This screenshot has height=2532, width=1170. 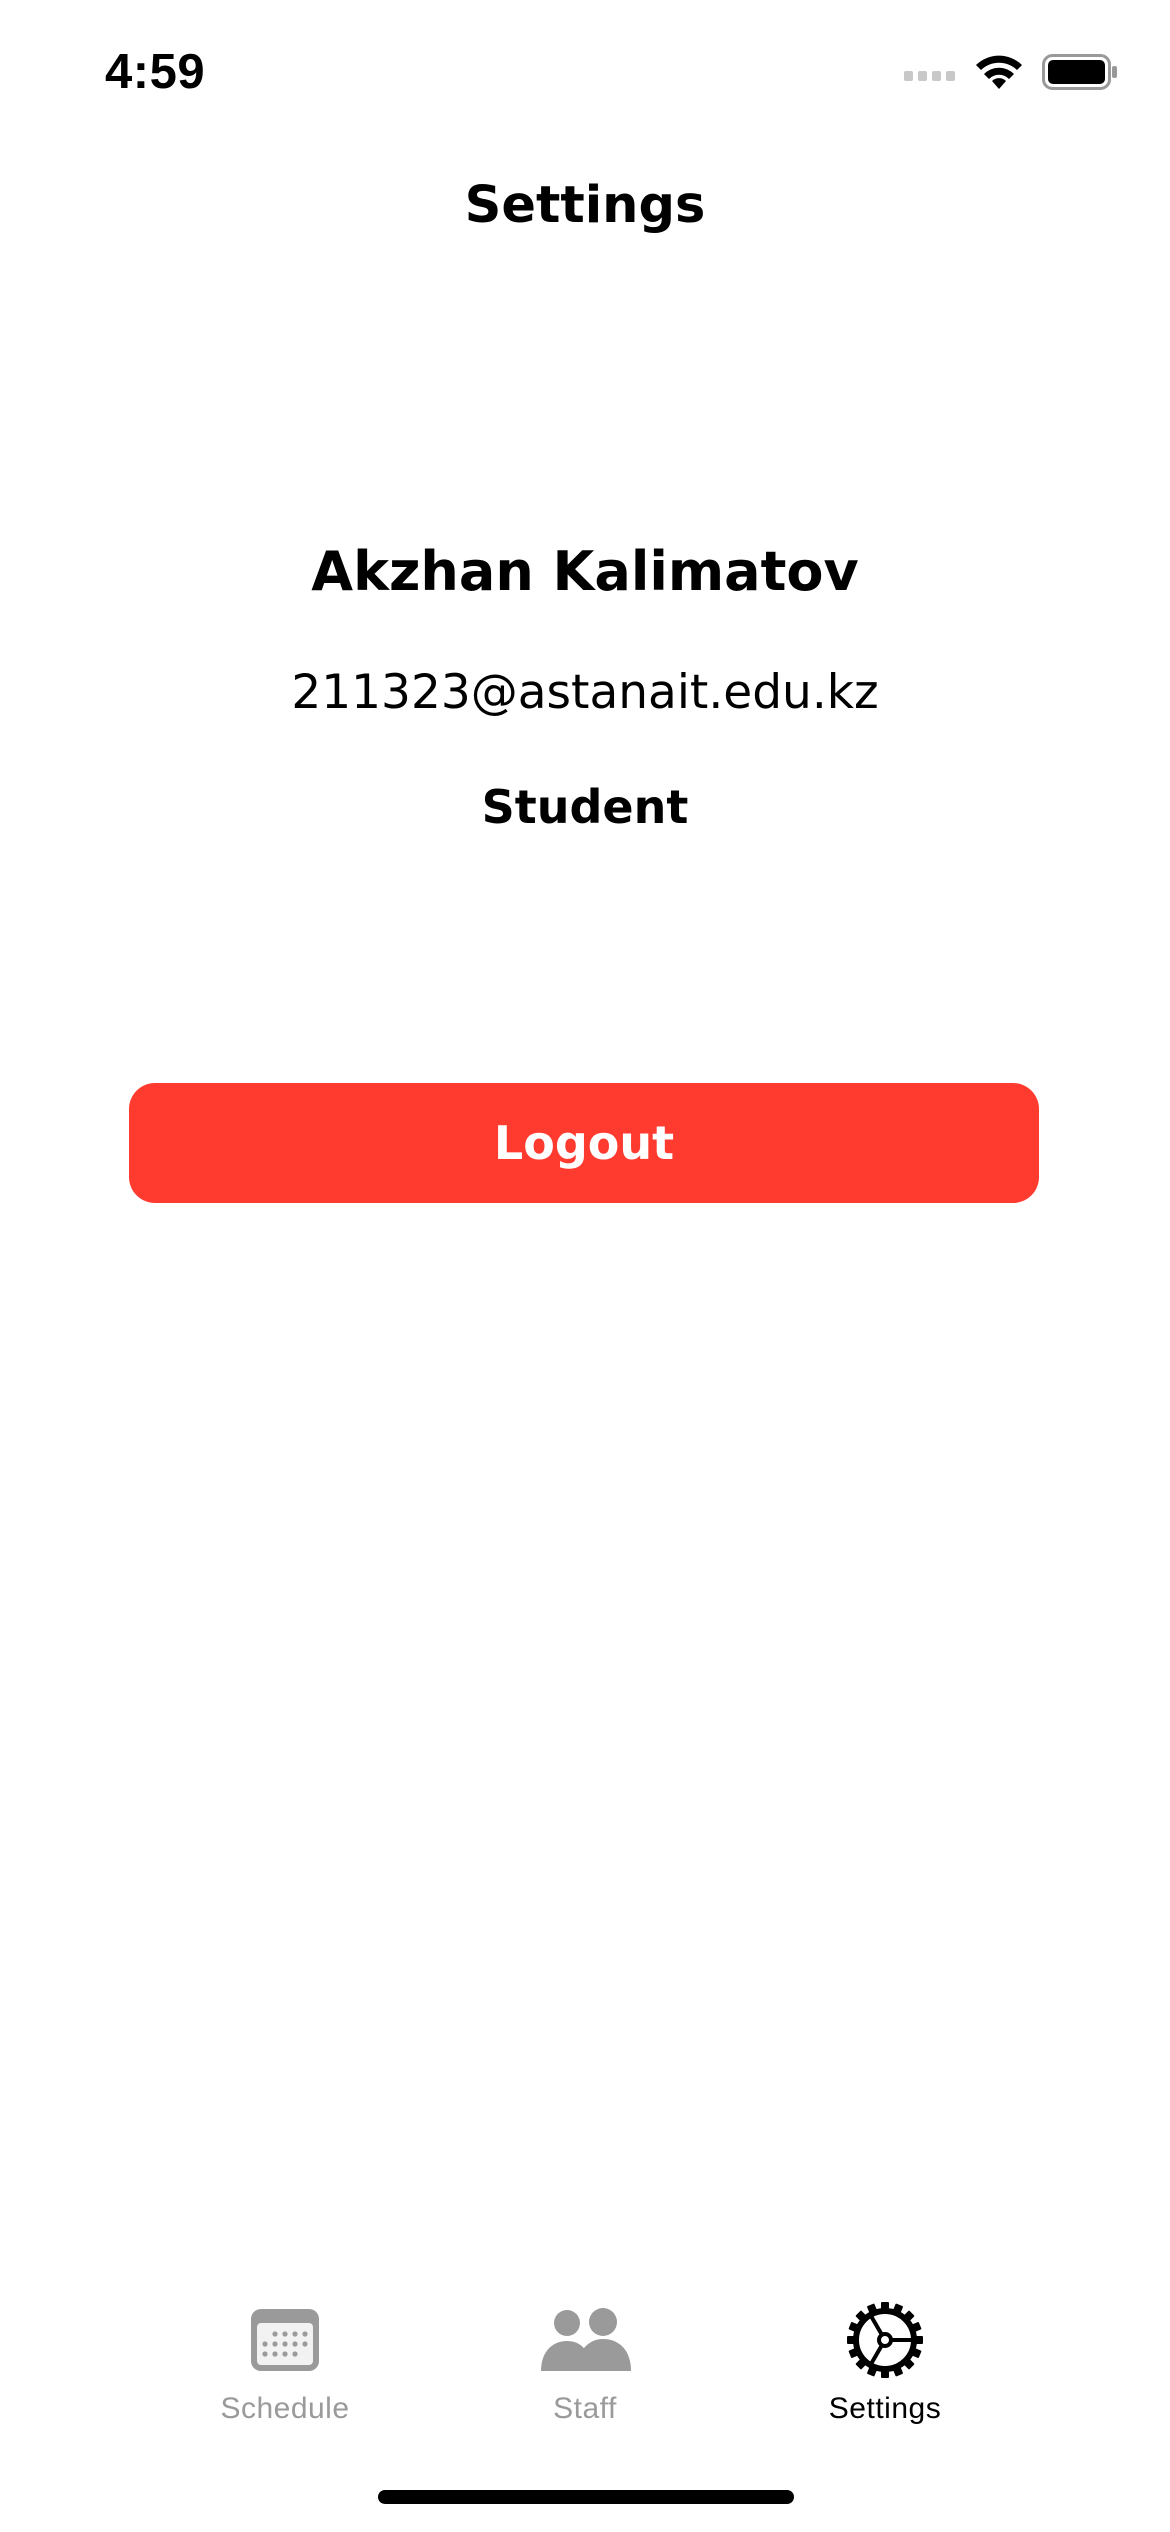 I want to click on status-bar: 4:59, so click(x=585, y=70).